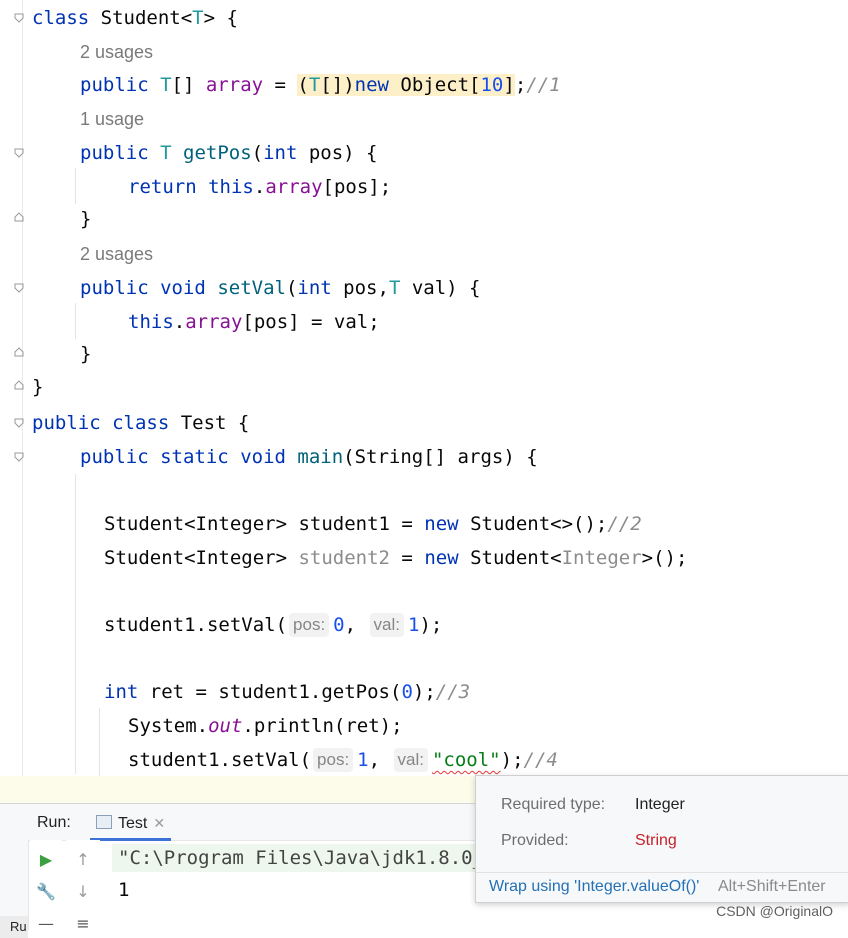 Image resolution: width=848 pixels, height=938 pixels. I want to click on comment: //2, so click(624, 524).